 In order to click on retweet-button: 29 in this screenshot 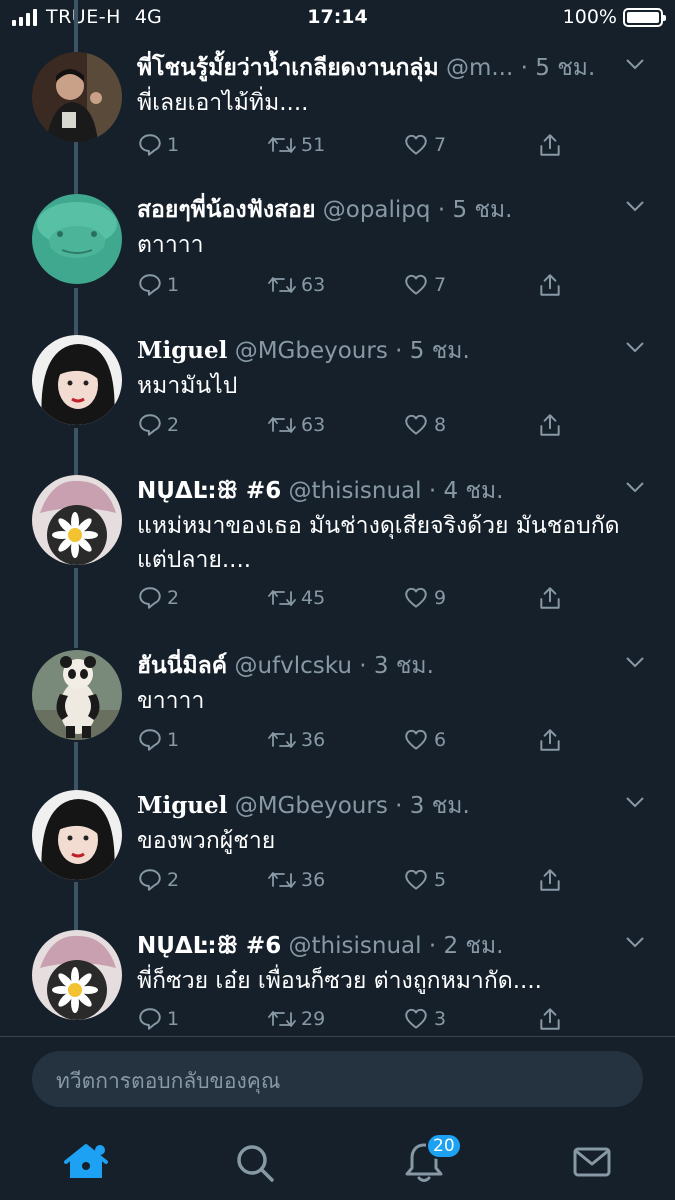, I will do `click(296, 1019)`.